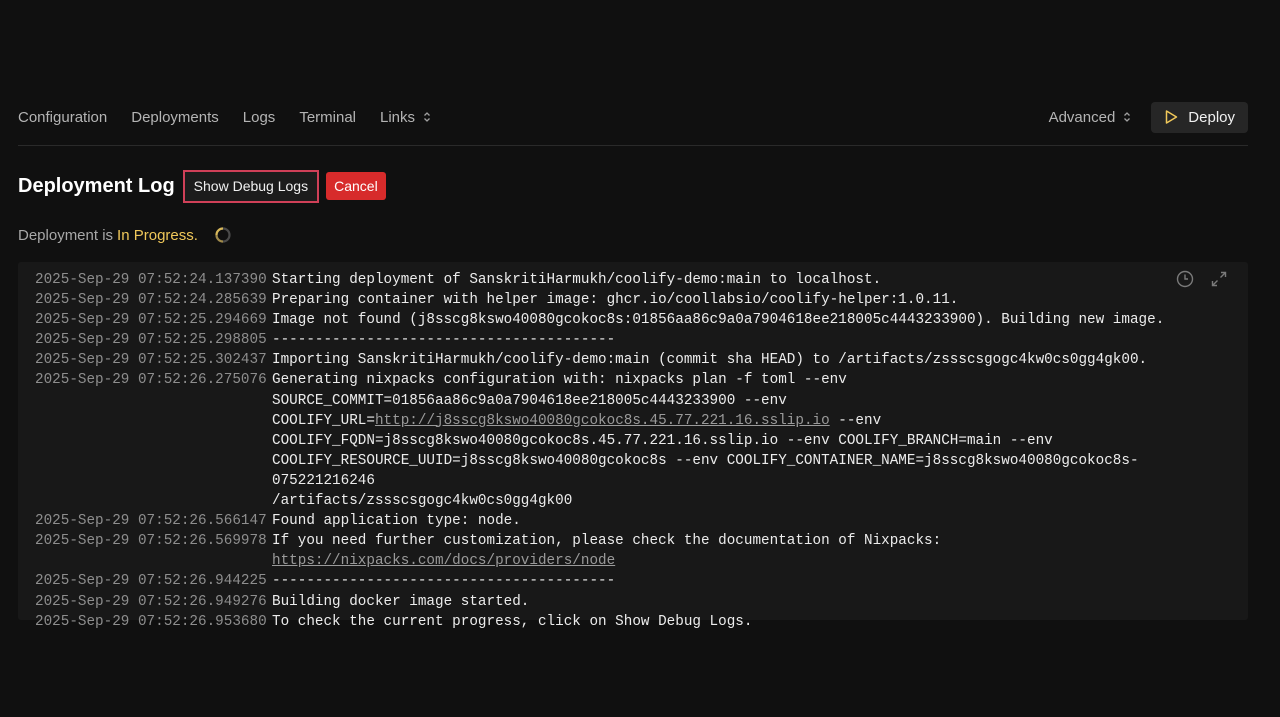  What do you see at coordinates (151, 521) in the screenshot?
I see `log-timestamp: 2025-Sep-29 07:52:26.566147` at bounding box center [151, 521].